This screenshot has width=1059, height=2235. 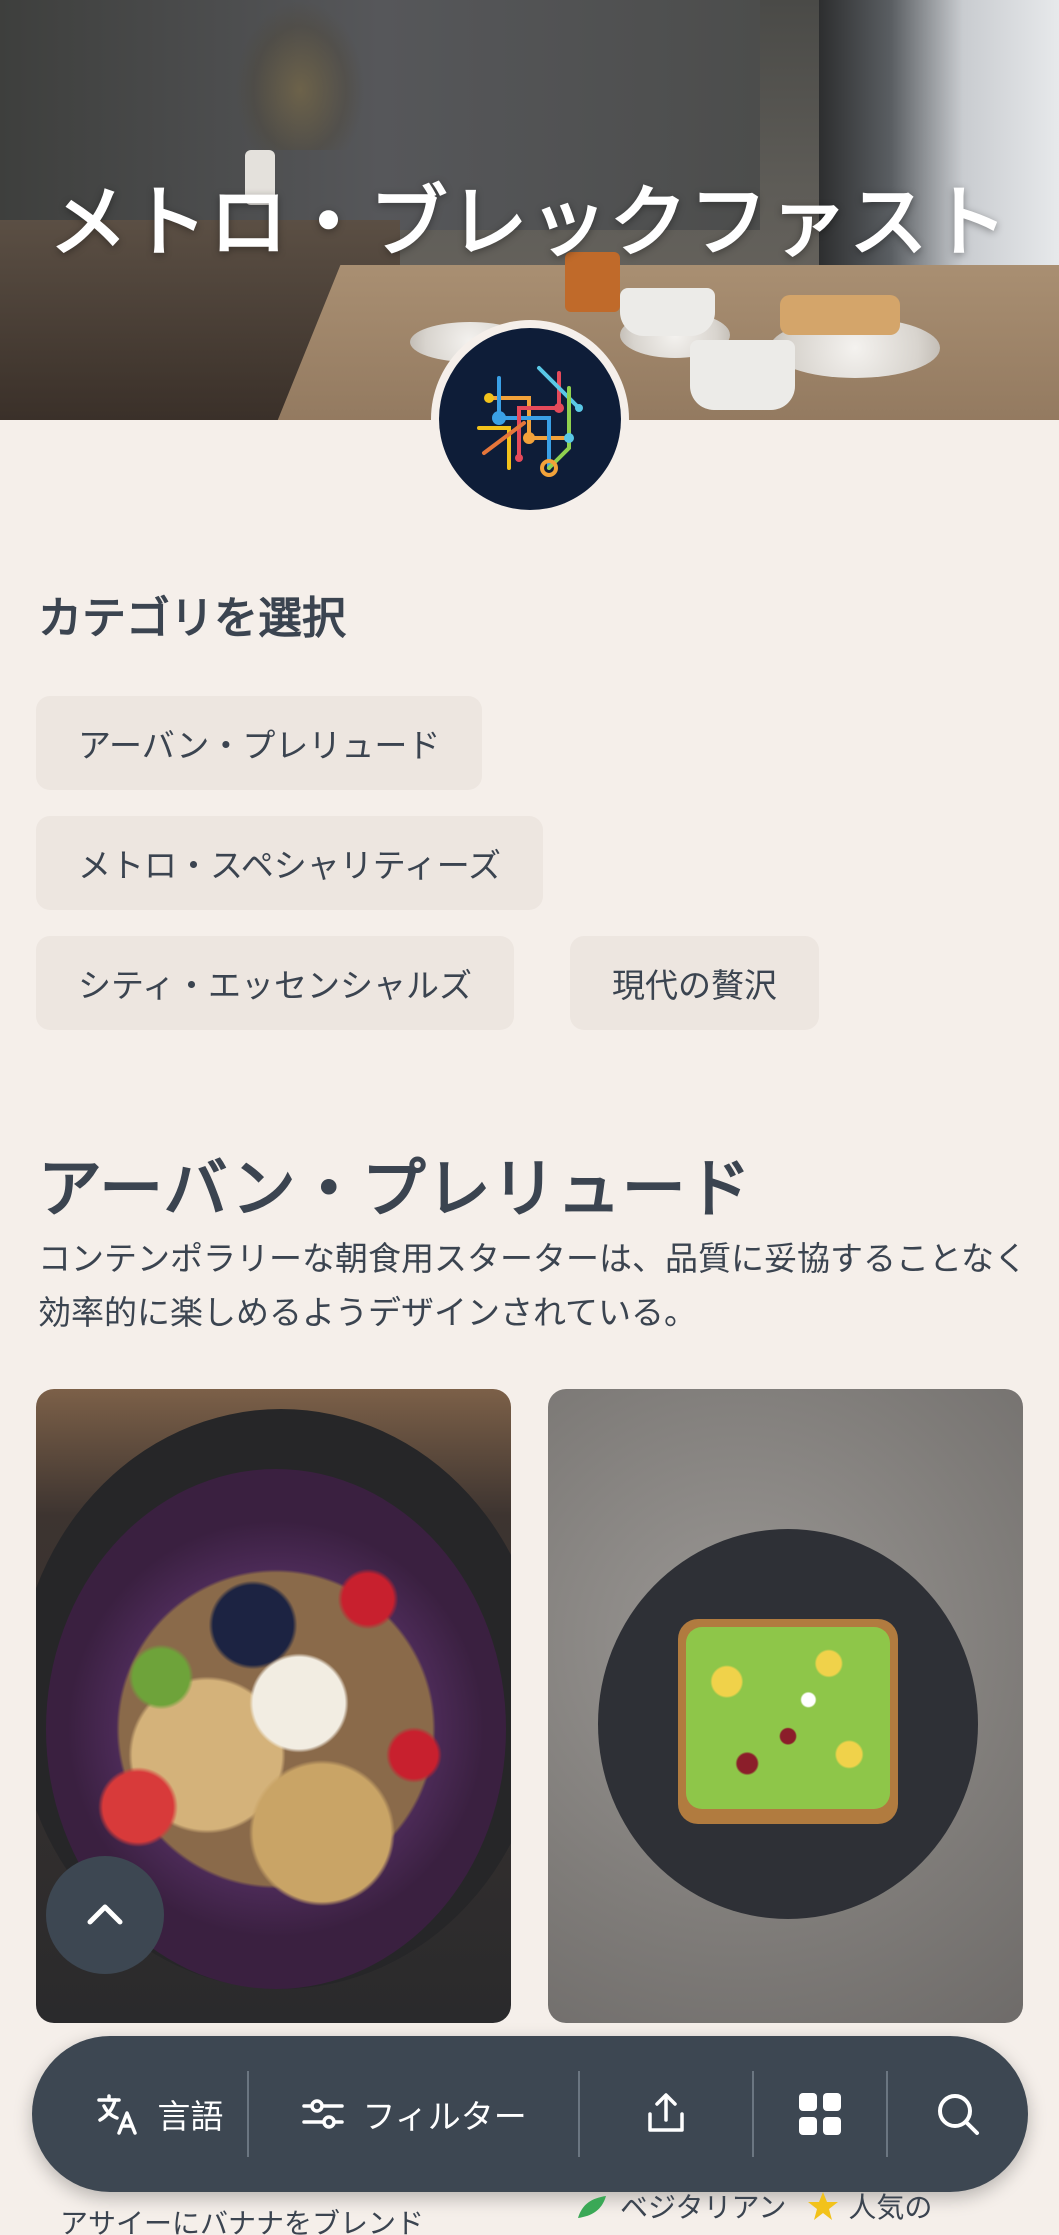 I want to click on metro-map-icon, so click(x=530, y=421).